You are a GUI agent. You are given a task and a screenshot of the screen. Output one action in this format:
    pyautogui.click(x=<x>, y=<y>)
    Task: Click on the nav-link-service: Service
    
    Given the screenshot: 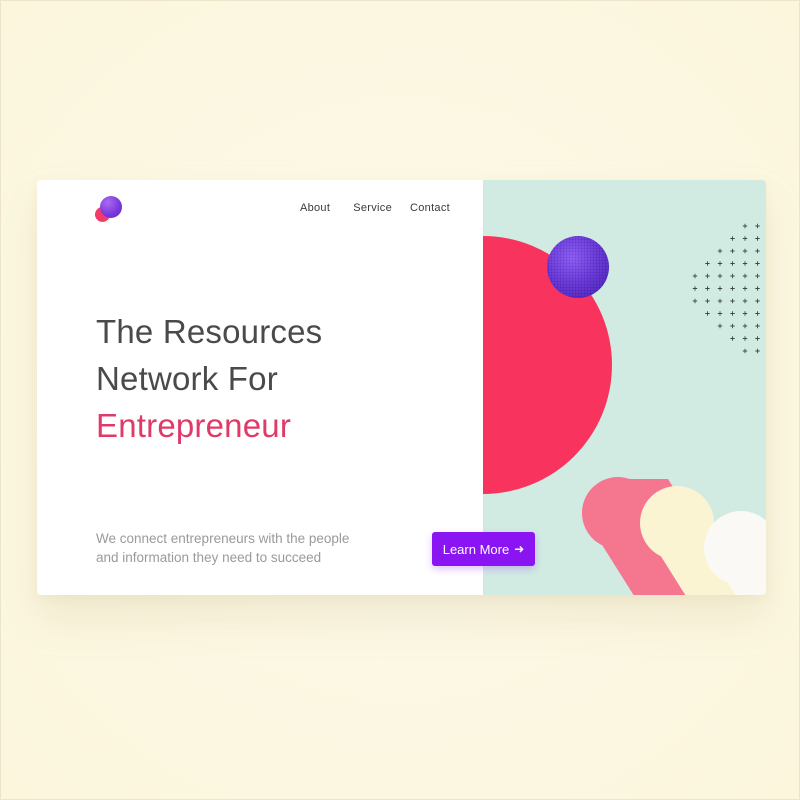 What is the action you would take?
    pyautogui.click(x=372, y=208)
    